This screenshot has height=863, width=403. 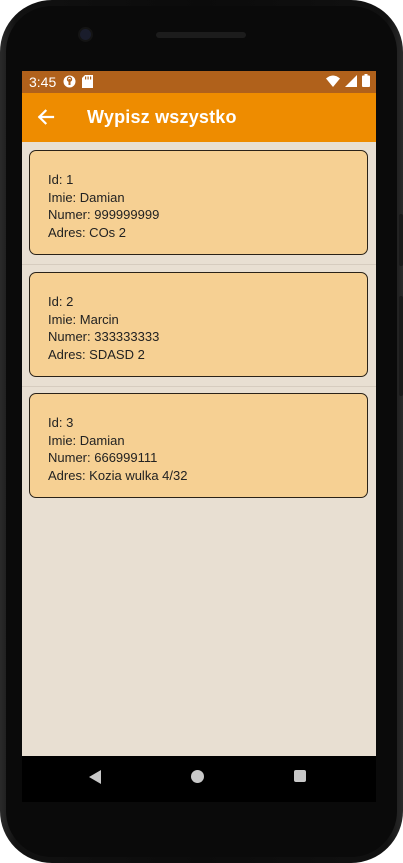 I want to click on status-right-icons, so click(x=348, y=82).